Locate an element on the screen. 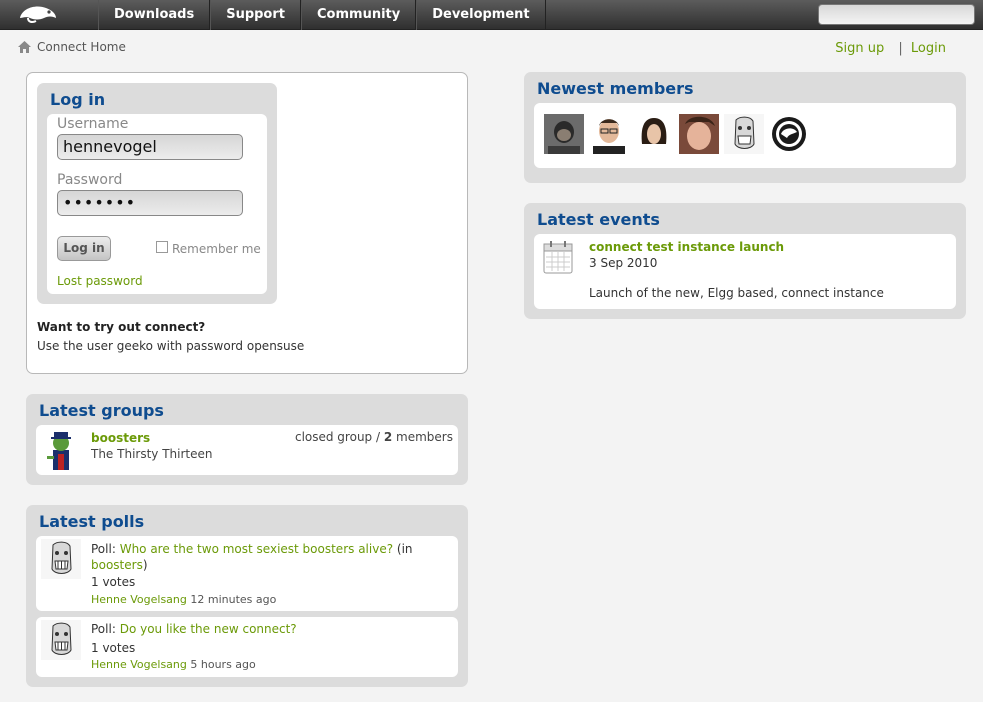  search-input is located at coordinates (896, 14).